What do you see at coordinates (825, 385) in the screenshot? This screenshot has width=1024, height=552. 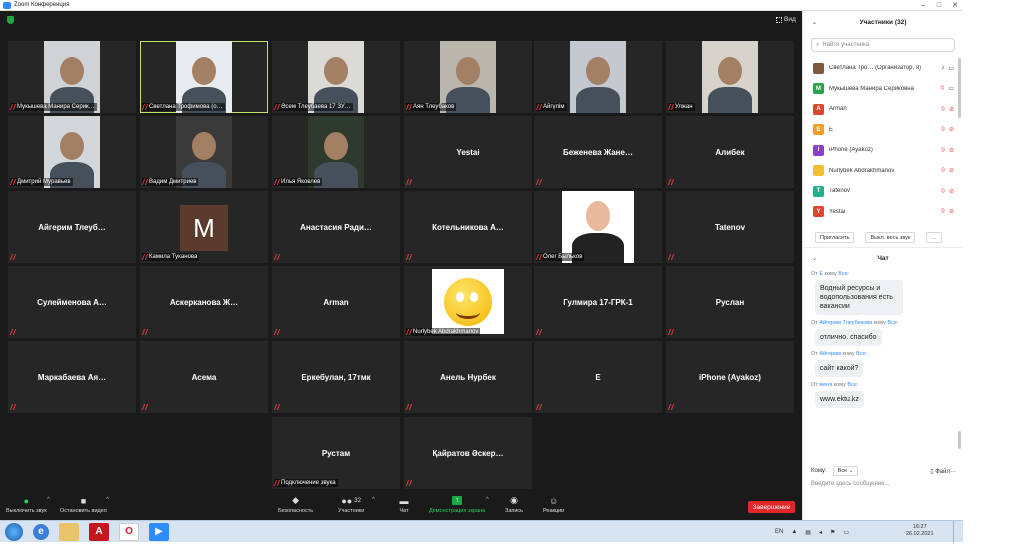 I see `sender-name: меня` at bounding box center [825, 385].